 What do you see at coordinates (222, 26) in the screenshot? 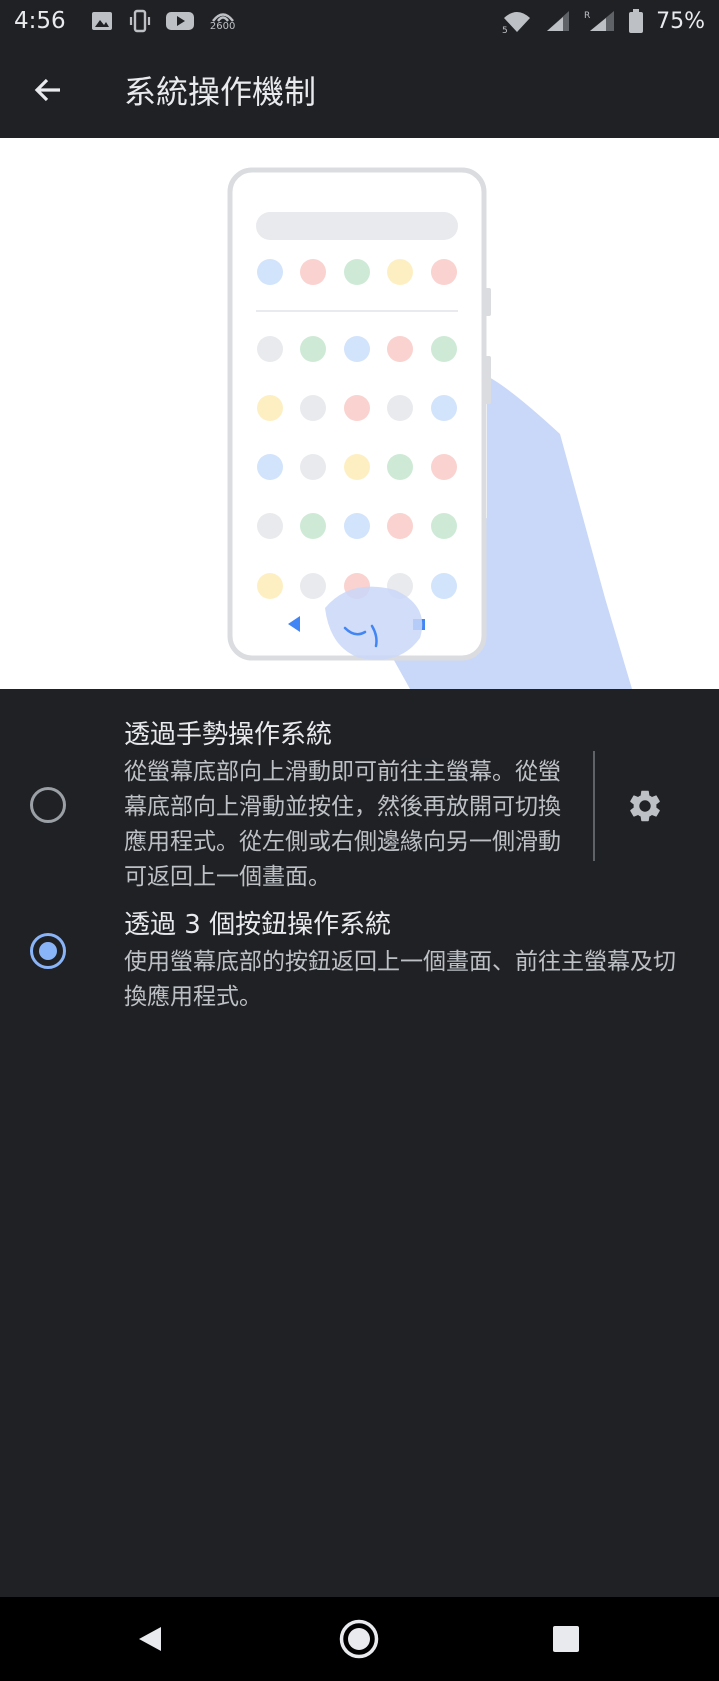
I see `network-badge: 2600` at bounding box center [222, 26].